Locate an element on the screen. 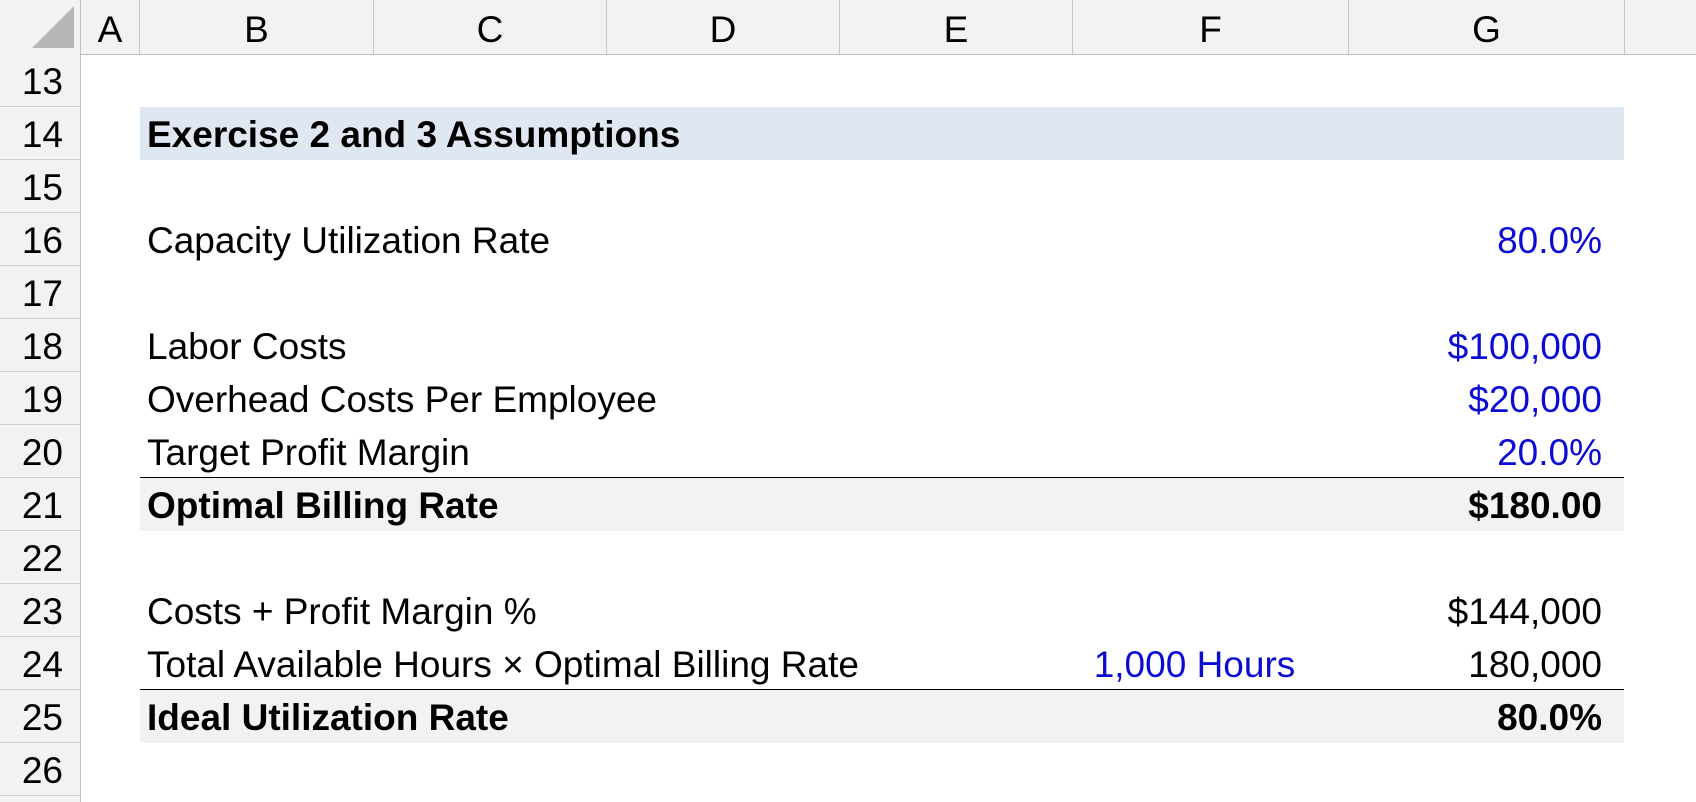 The width and height of the screenshot is (1696, 802). available-hours-value: 180,000 is located at coordinates (1535, 663).